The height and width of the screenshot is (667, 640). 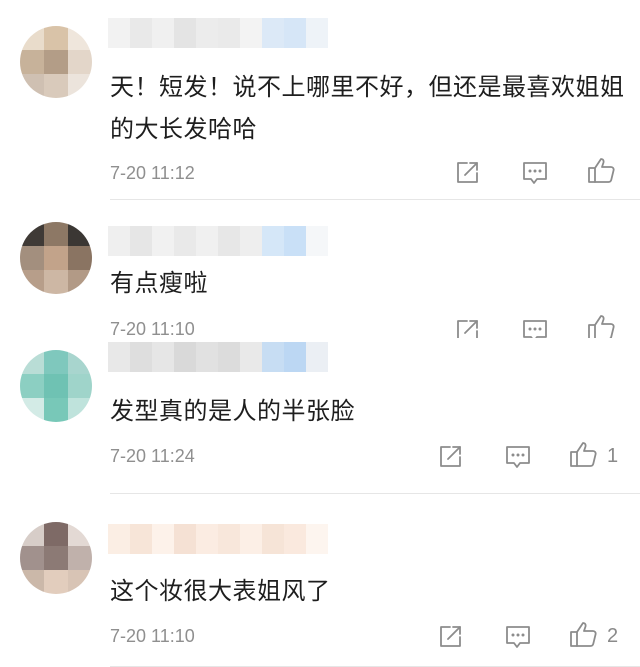 I want to click on comment-timestamp: 7-20 11:24, so click(x=152, y=456).